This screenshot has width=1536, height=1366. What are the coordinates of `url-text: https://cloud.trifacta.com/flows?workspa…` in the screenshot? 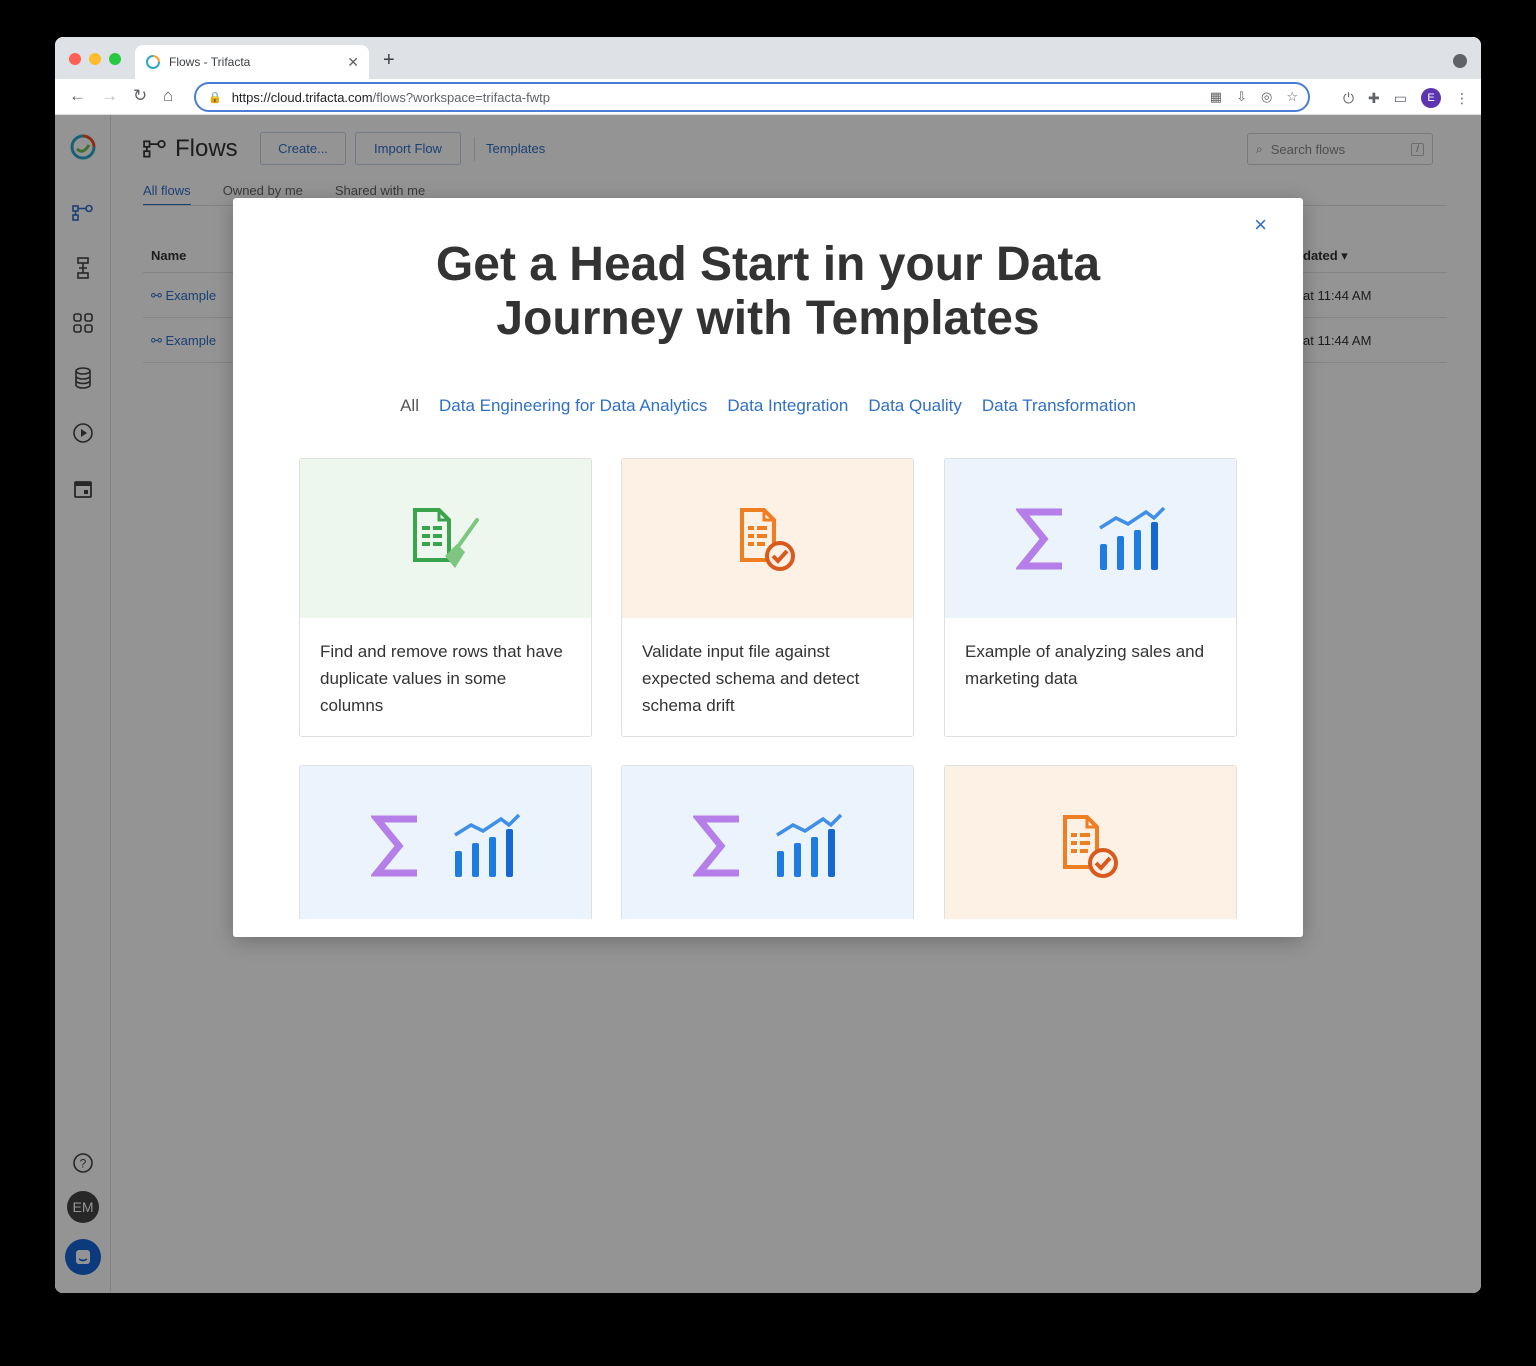 It's located at (390, 97).